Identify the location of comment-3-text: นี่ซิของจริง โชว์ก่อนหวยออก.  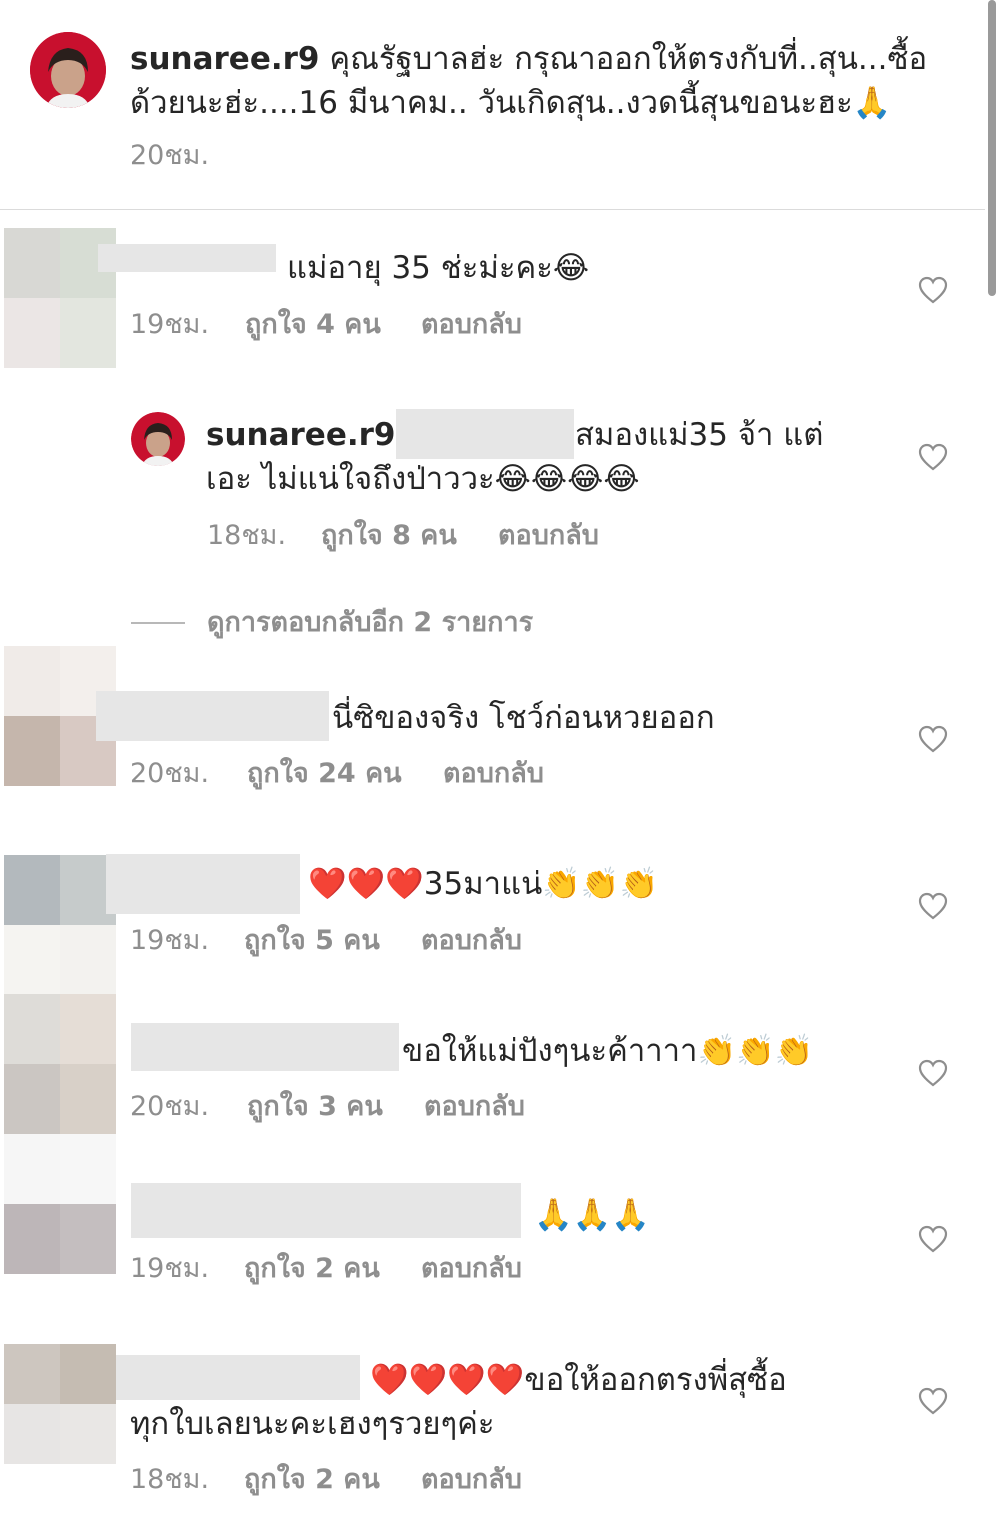
(523, 718).